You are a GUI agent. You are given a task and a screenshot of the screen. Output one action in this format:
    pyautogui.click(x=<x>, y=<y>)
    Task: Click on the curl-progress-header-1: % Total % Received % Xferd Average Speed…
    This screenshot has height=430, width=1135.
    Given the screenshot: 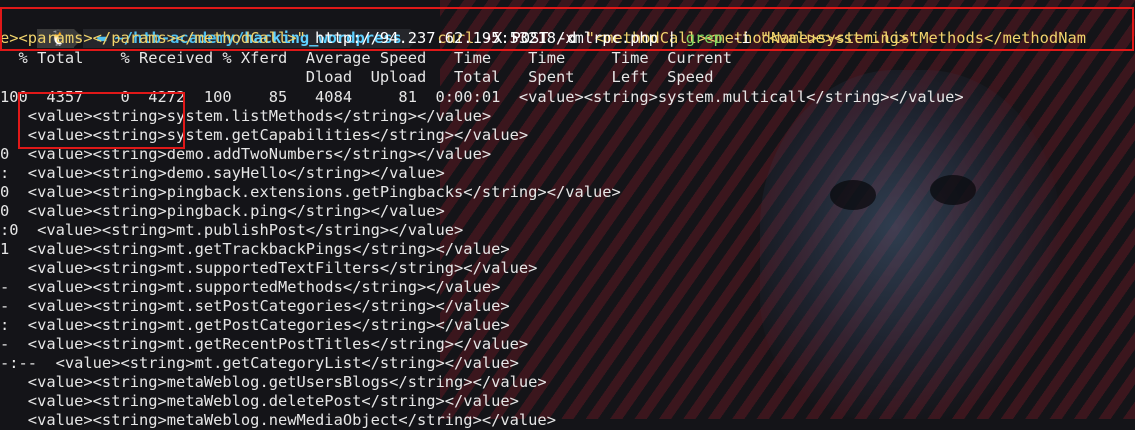 What is the action you would take?
    pyautogui.click(x=366, y=58)
    